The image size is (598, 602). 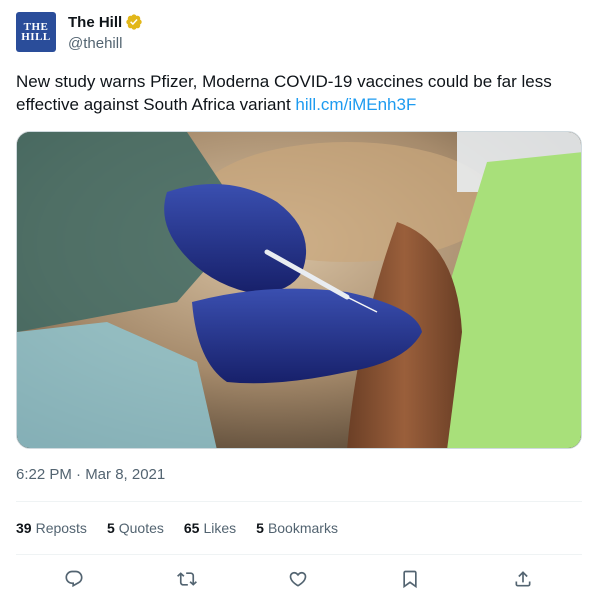 I want to click on share-button, so click(x=523, y=579).